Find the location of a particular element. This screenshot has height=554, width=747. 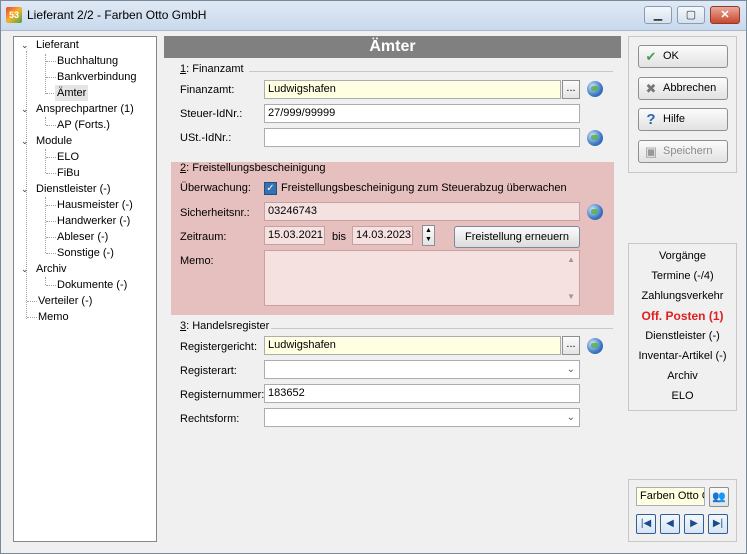

tree-item-buchhaltung: Buchhaltung is located at coordinates (87, 61).